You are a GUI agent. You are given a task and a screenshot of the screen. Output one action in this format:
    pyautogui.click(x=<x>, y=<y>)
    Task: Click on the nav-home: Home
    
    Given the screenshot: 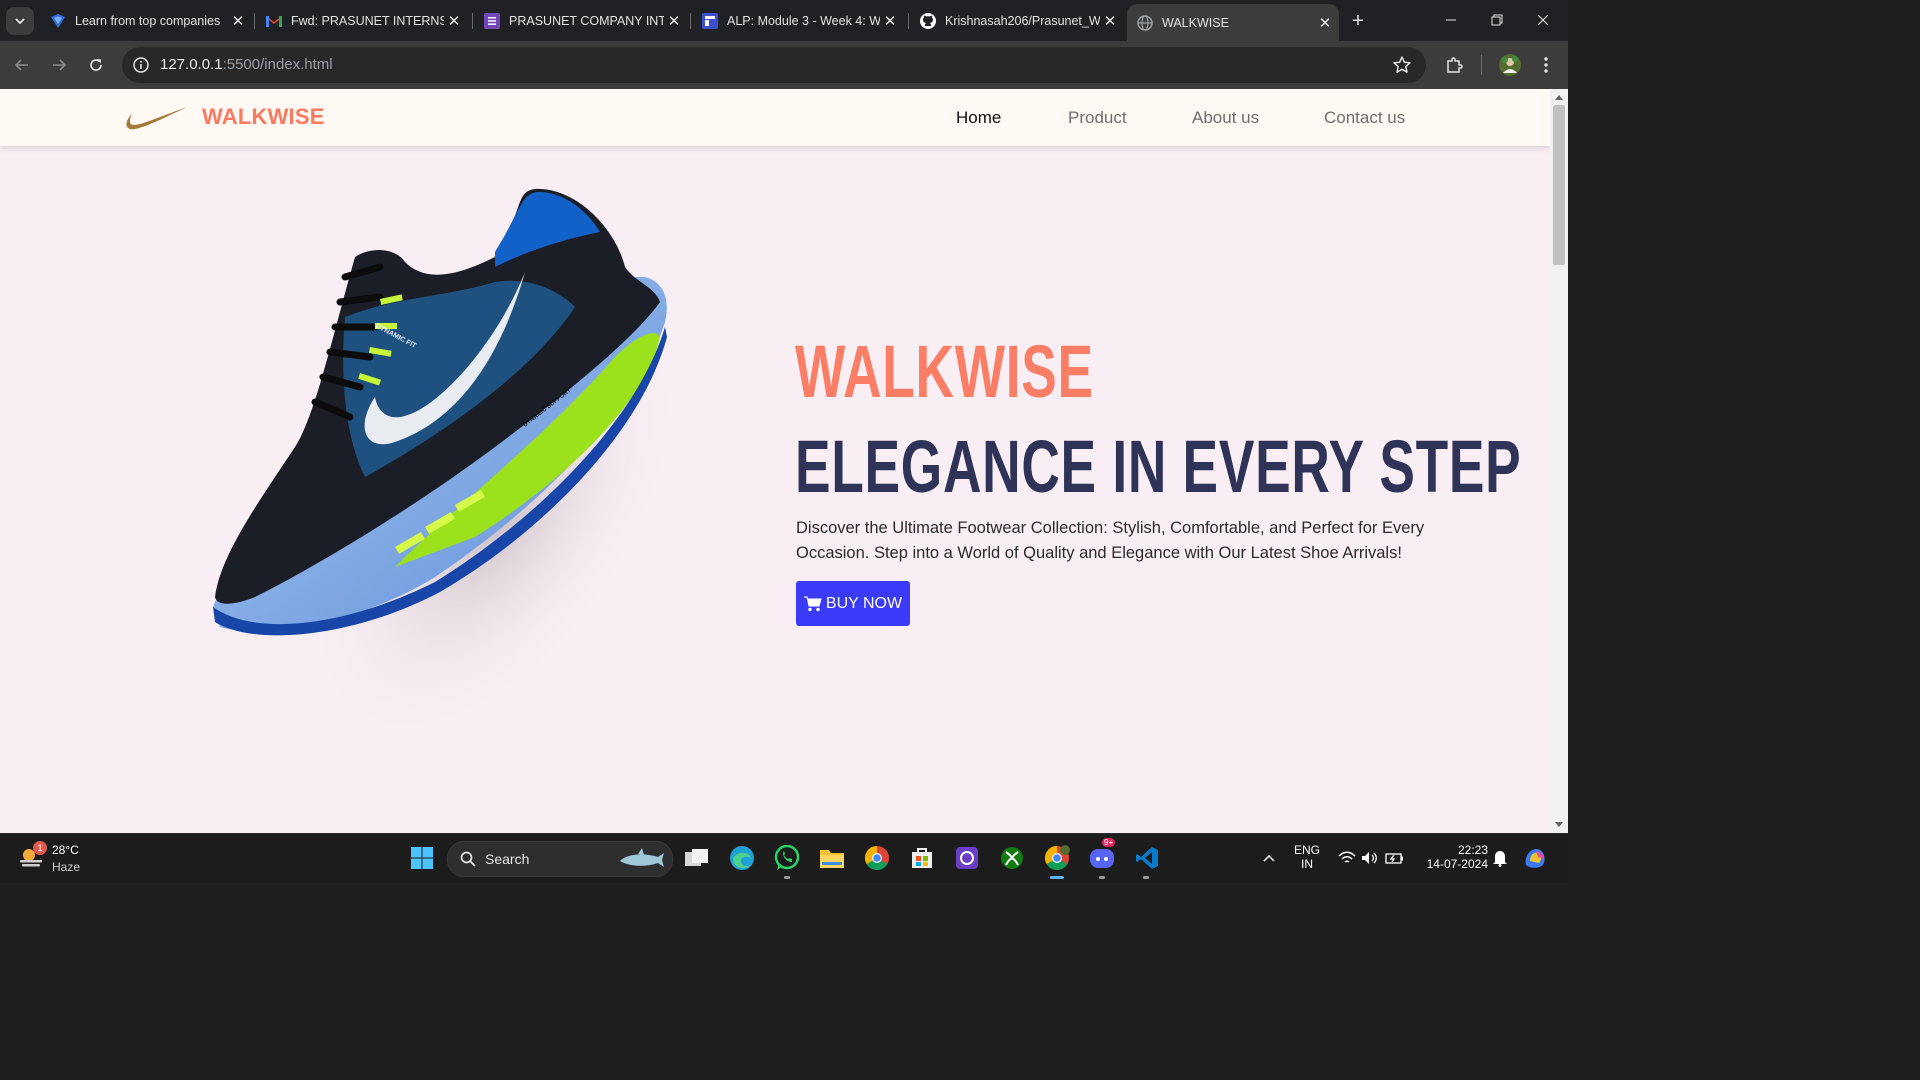 What is the action you would take?
    pyautogui.click(x=978, y=118)
    